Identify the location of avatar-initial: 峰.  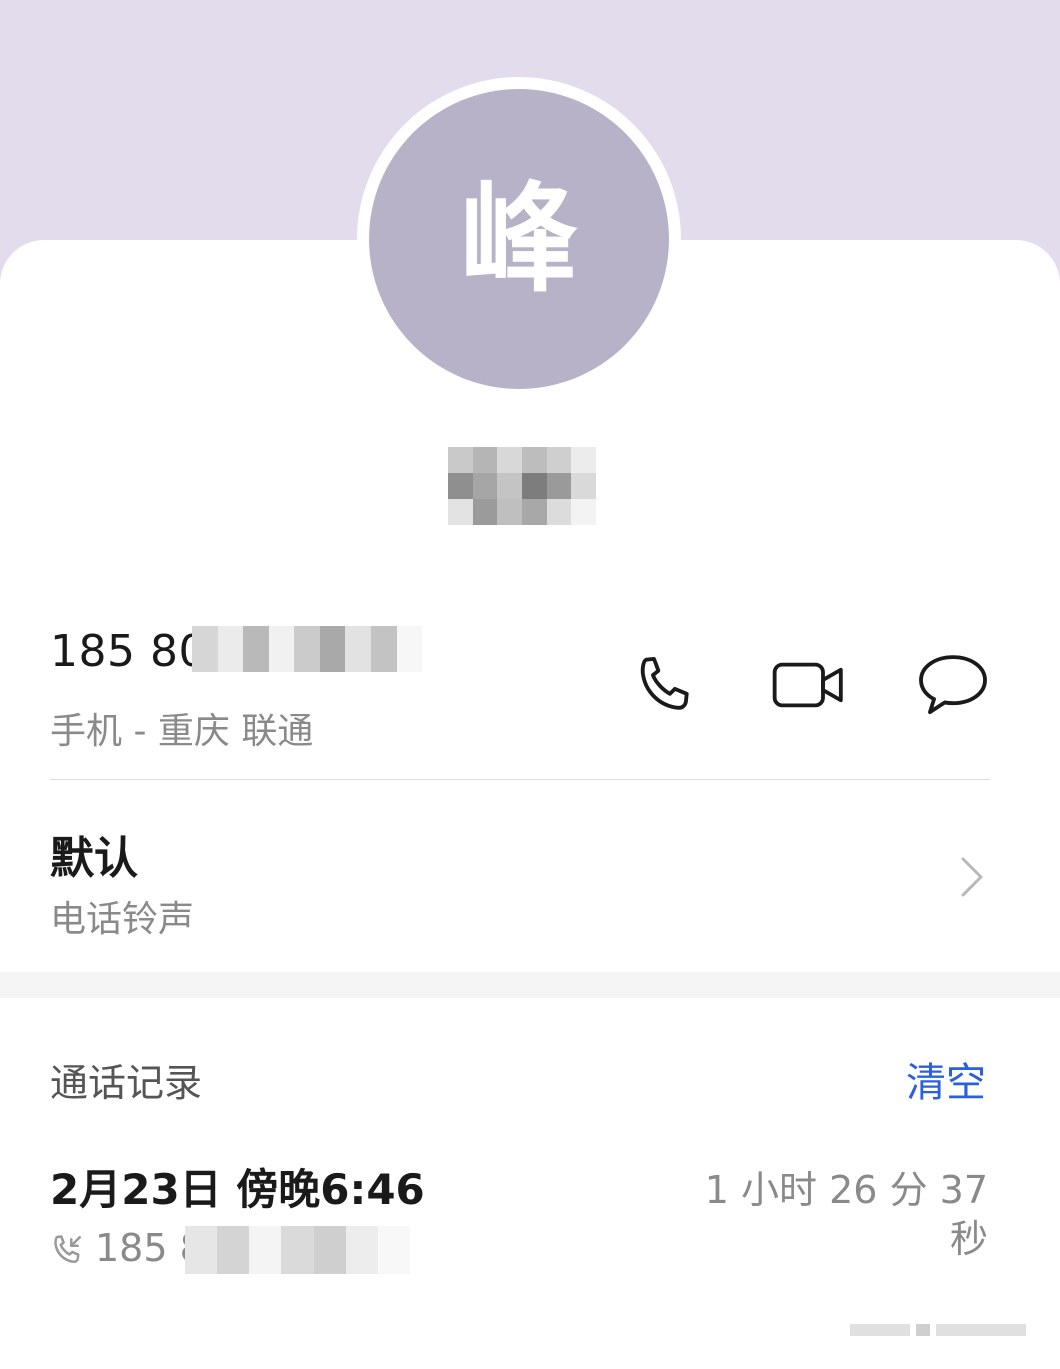
(518, 239).